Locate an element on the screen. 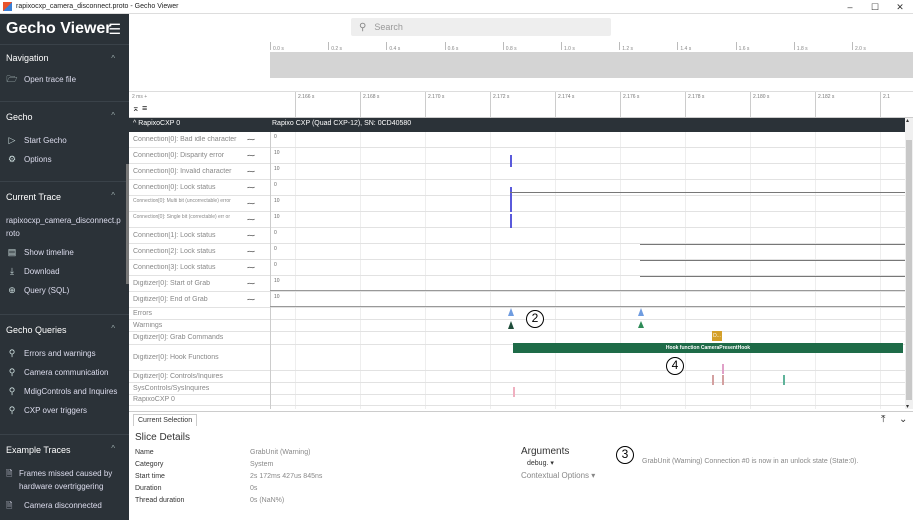 This screenshot has height=520, width=913. detail-key: Start time is located at coordinates (150, 476).